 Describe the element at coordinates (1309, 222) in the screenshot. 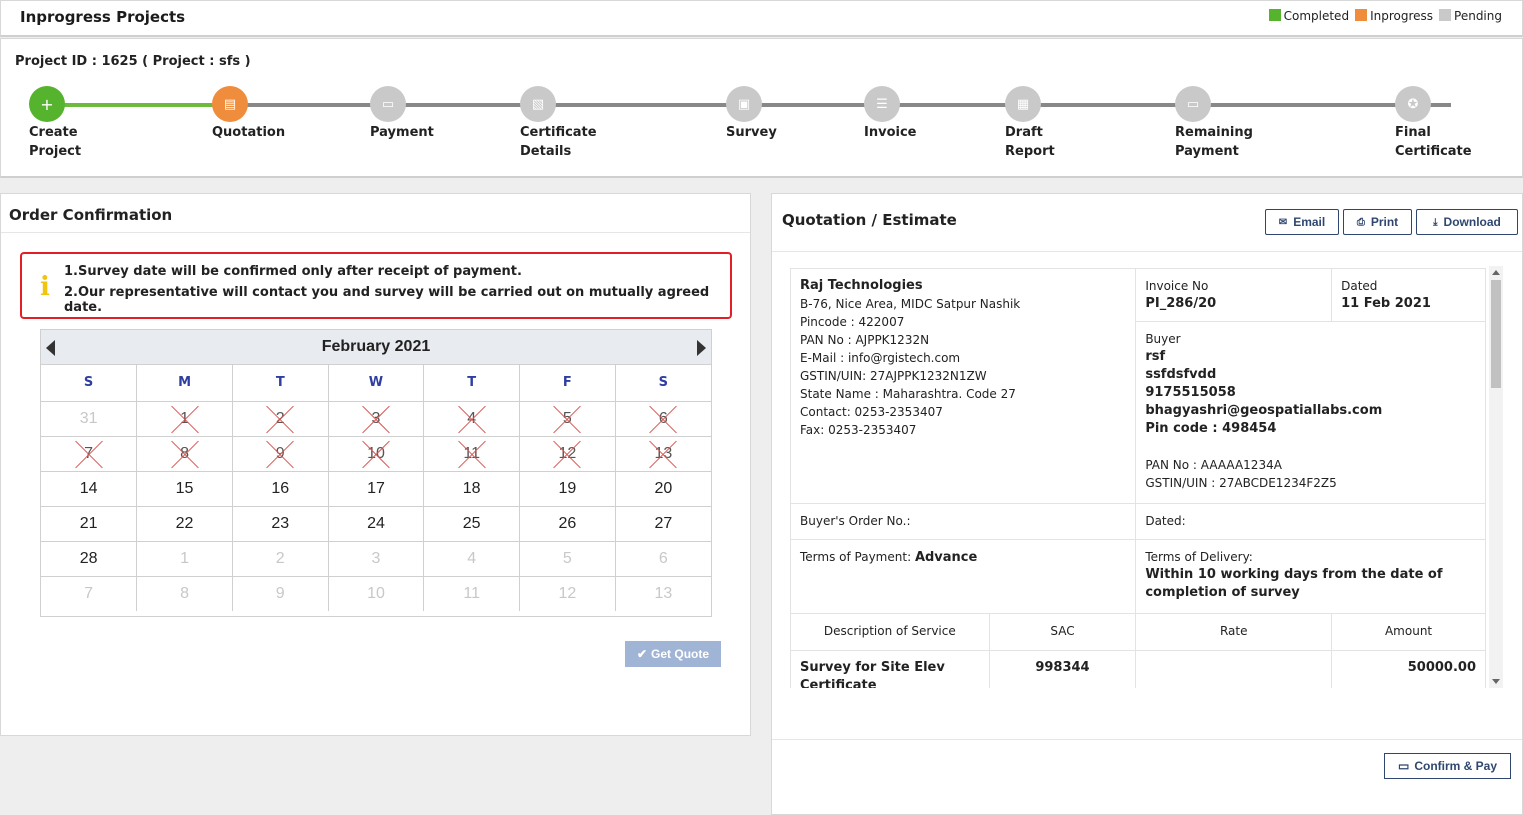

I see `email-label: Email` at that location.